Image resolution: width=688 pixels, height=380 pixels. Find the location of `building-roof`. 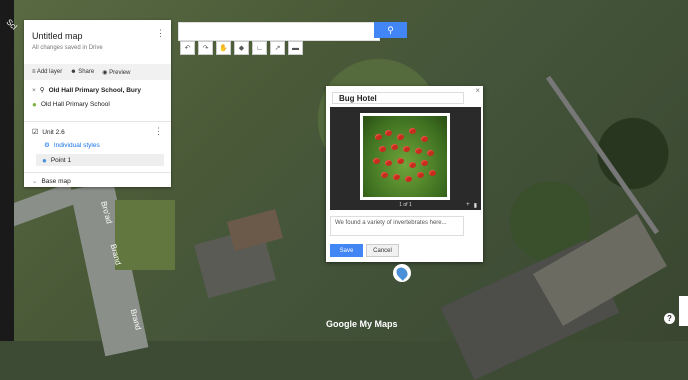

building-roof is located at coordinates (255, 230).